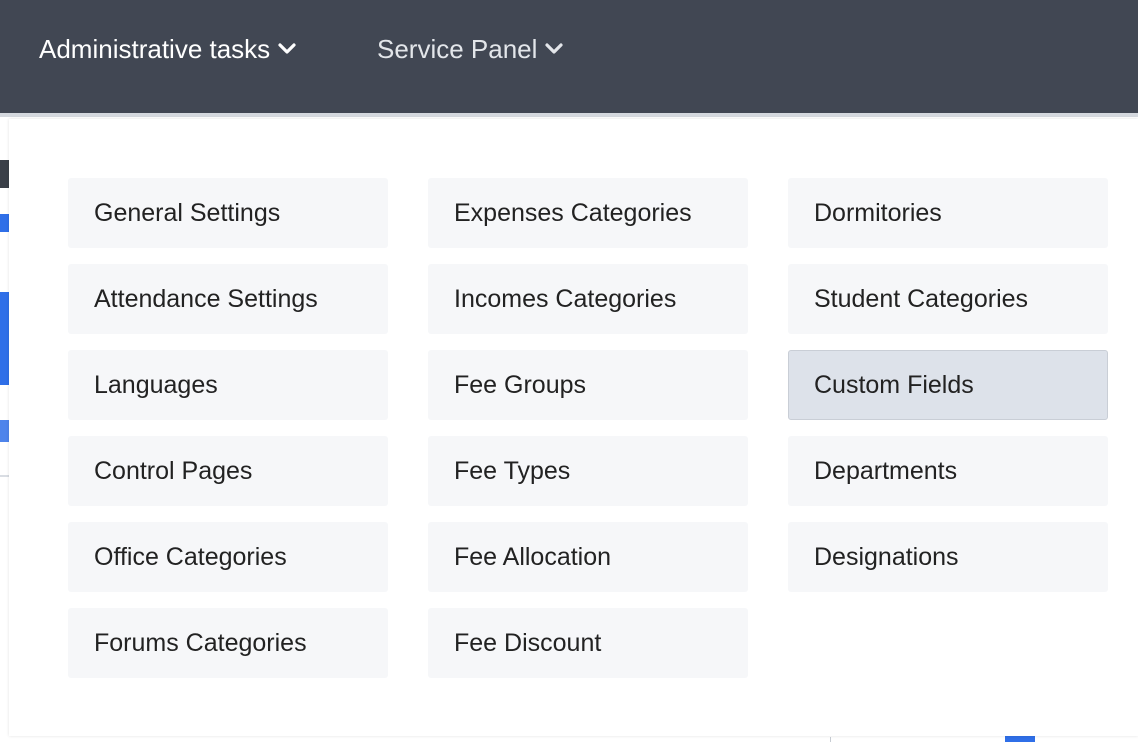 The width and height of the screenshot is (1138, 742). Describe the element at coordinates (948, 299) in the screenshot. I see `menu-item-student-categories: Student Categories` at that location.